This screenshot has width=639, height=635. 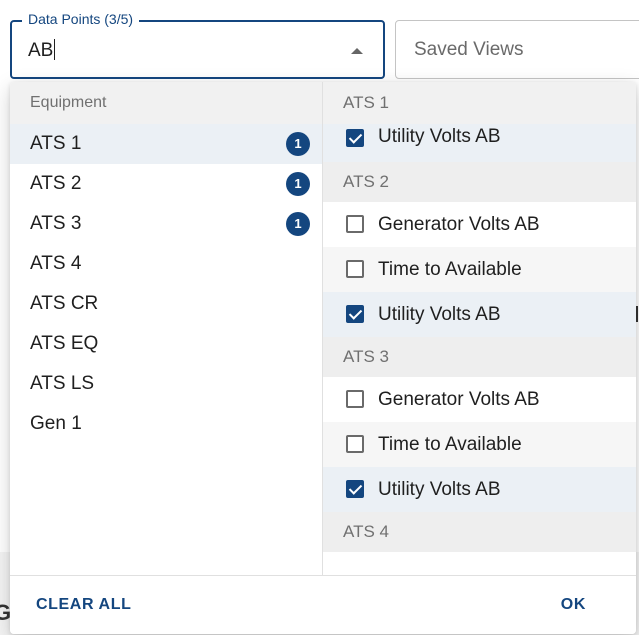 I want to click on equipment-item-label: ATS 2, so click(x=56, y=183).